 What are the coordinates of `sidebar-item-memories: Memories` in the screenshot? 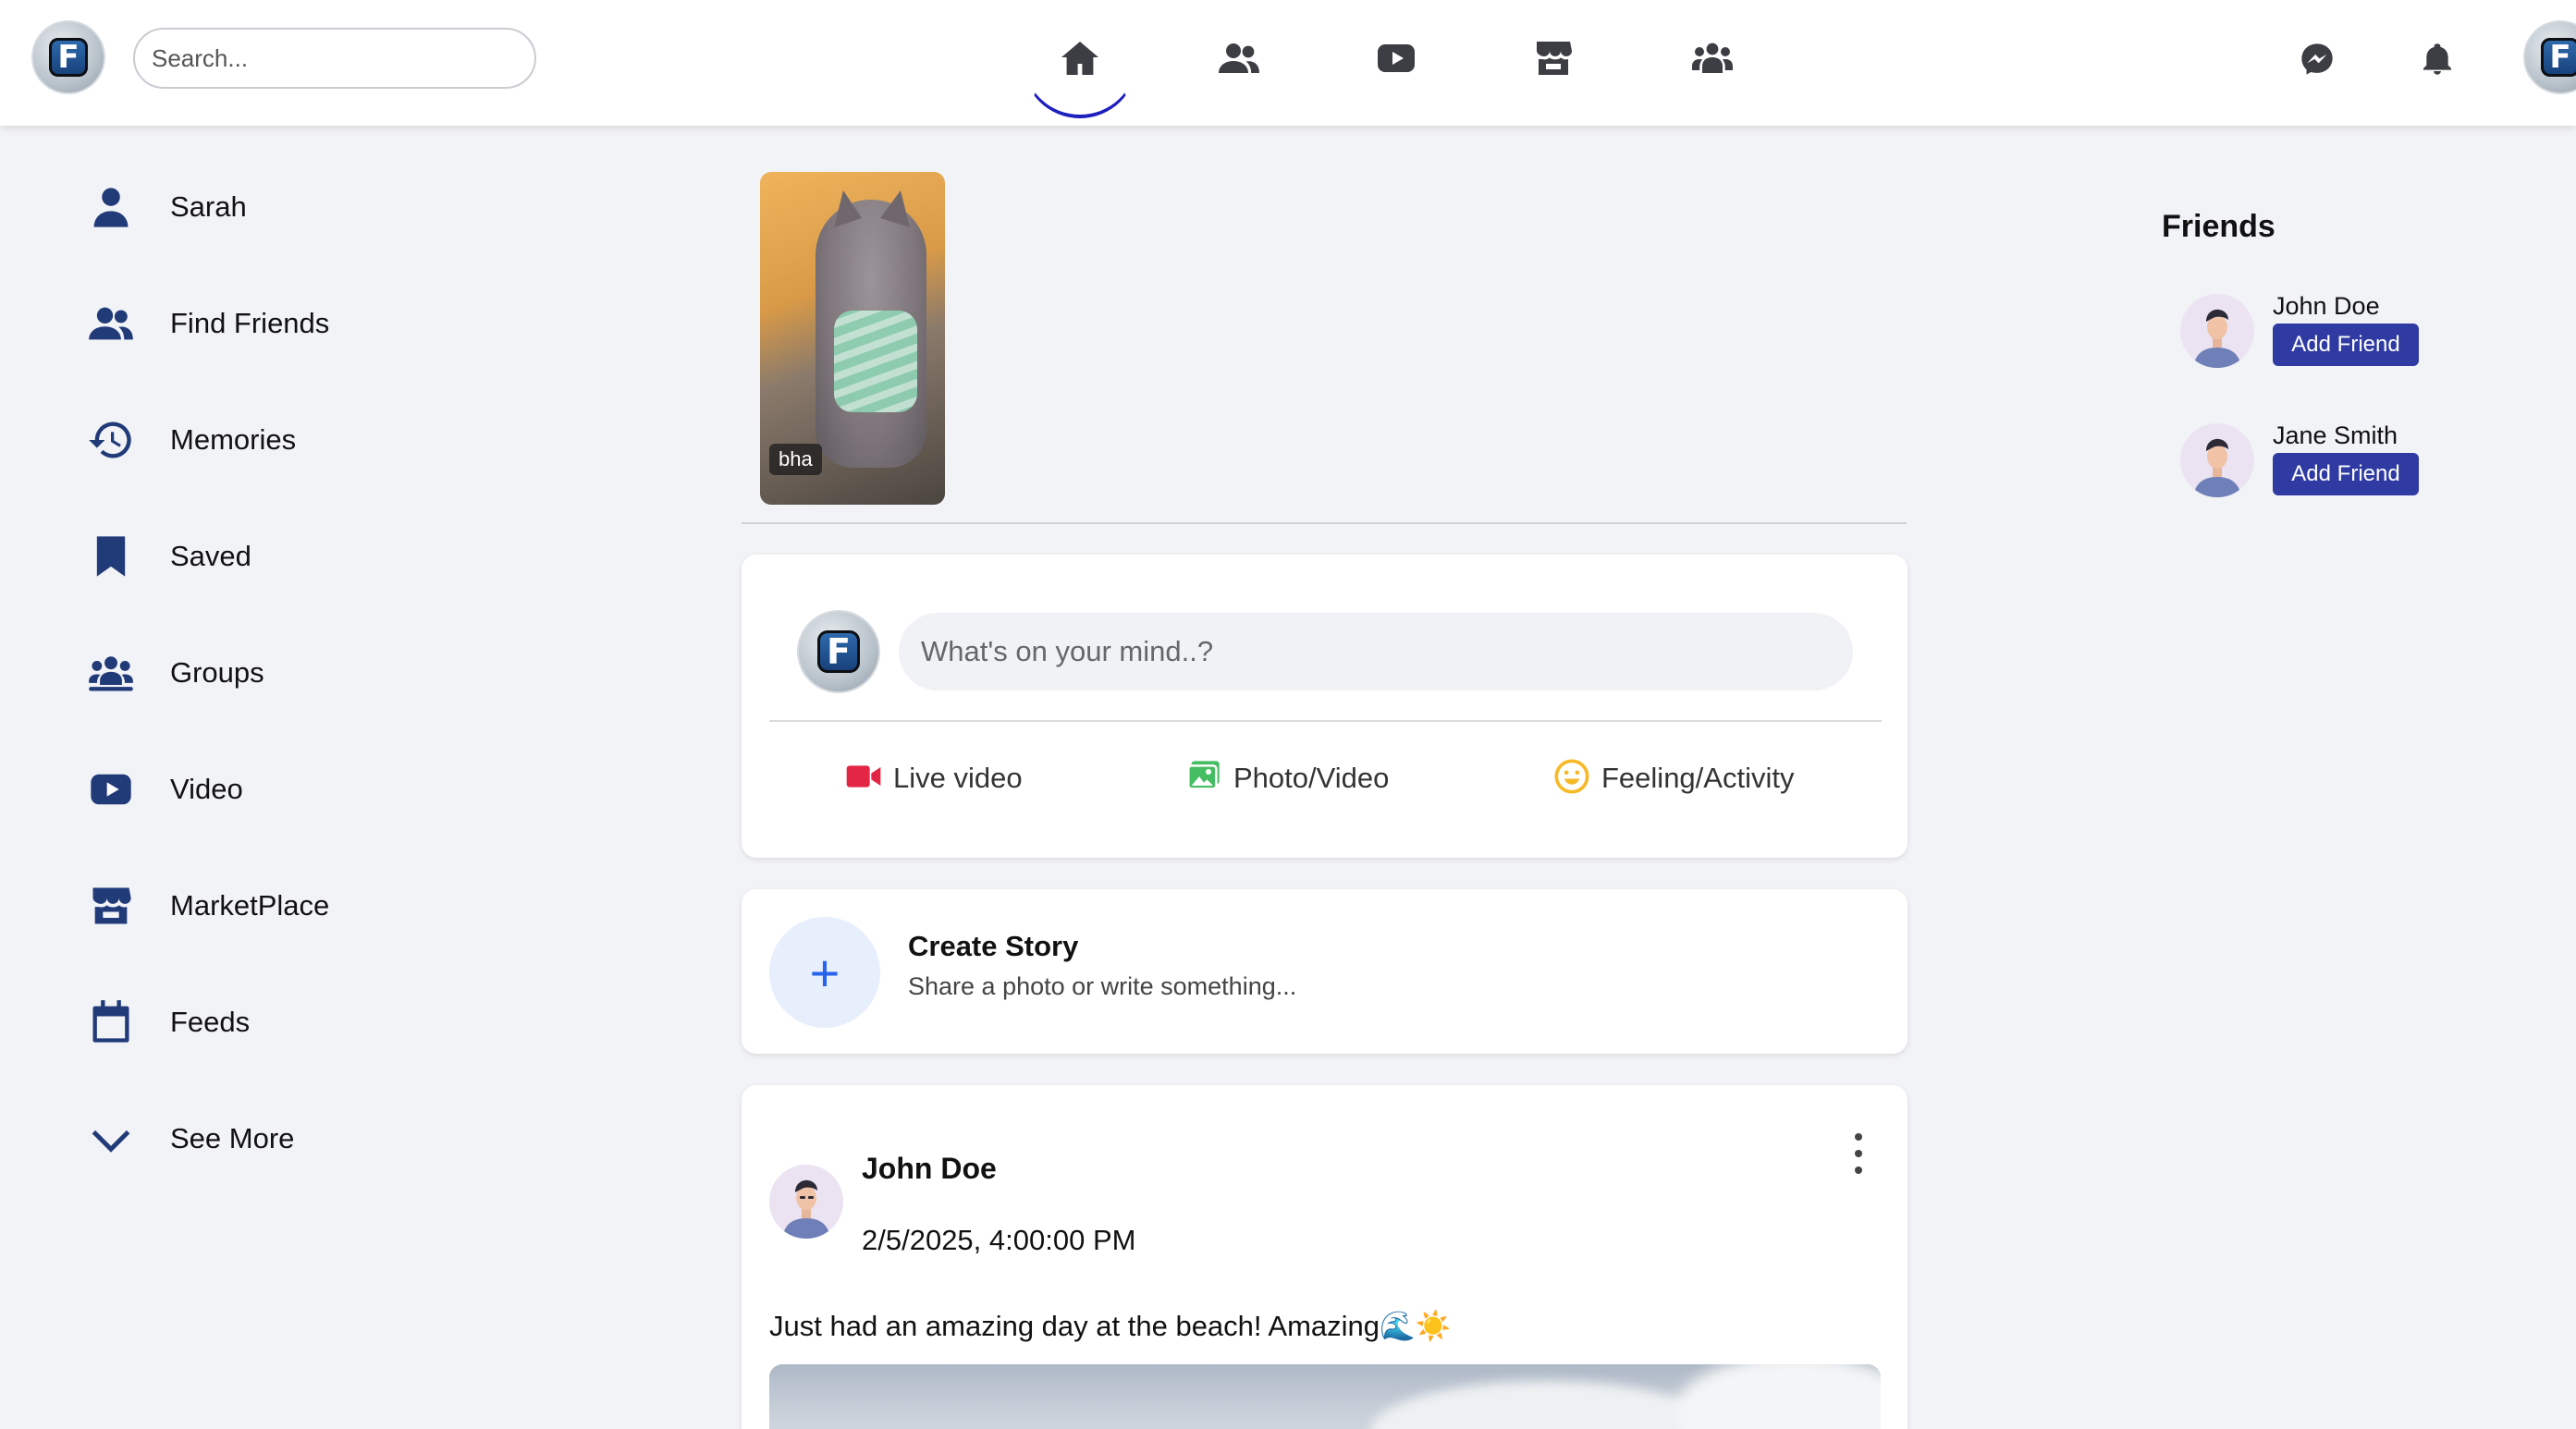 It's located at (340, 440).